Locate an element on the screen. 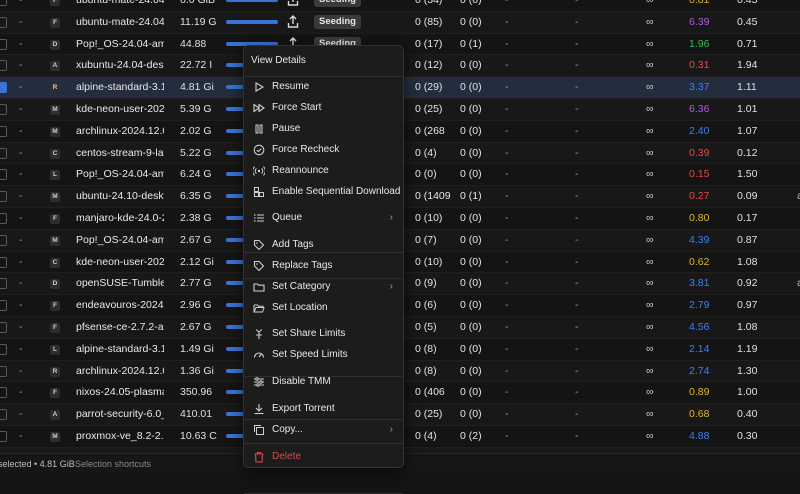 The image size is (800, 494). menu-item-reannounce: Reannounce is located at coordinates (323, 171).